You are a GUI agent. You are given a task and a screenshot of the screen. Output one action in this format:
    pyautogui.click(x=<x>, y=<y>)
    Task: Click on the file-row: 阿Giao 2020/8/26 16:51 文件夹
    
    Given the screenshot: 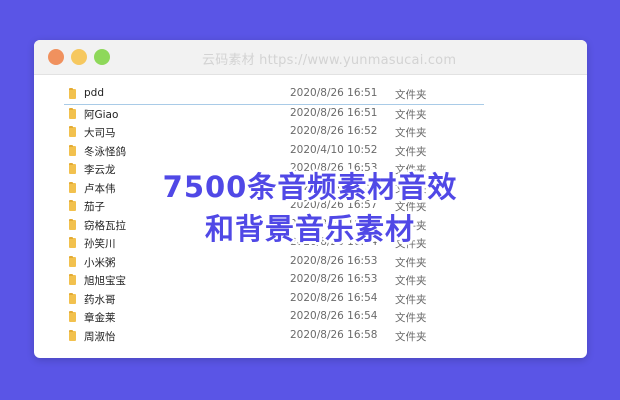 What is the action you would take?
    pyautogui.click(x=274, y=114)
    